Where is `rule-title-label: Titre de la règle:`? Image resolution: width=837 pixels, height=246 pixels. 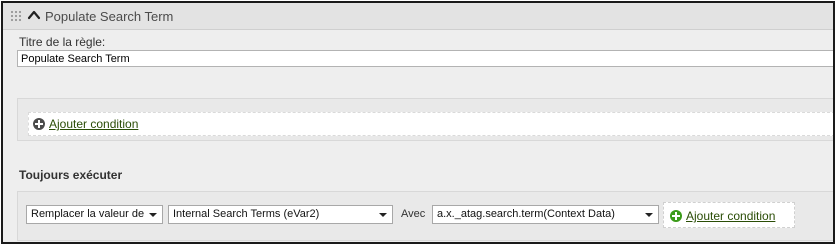 rule-title-label: Titre de la règle: is located at coordinates (62, 42).